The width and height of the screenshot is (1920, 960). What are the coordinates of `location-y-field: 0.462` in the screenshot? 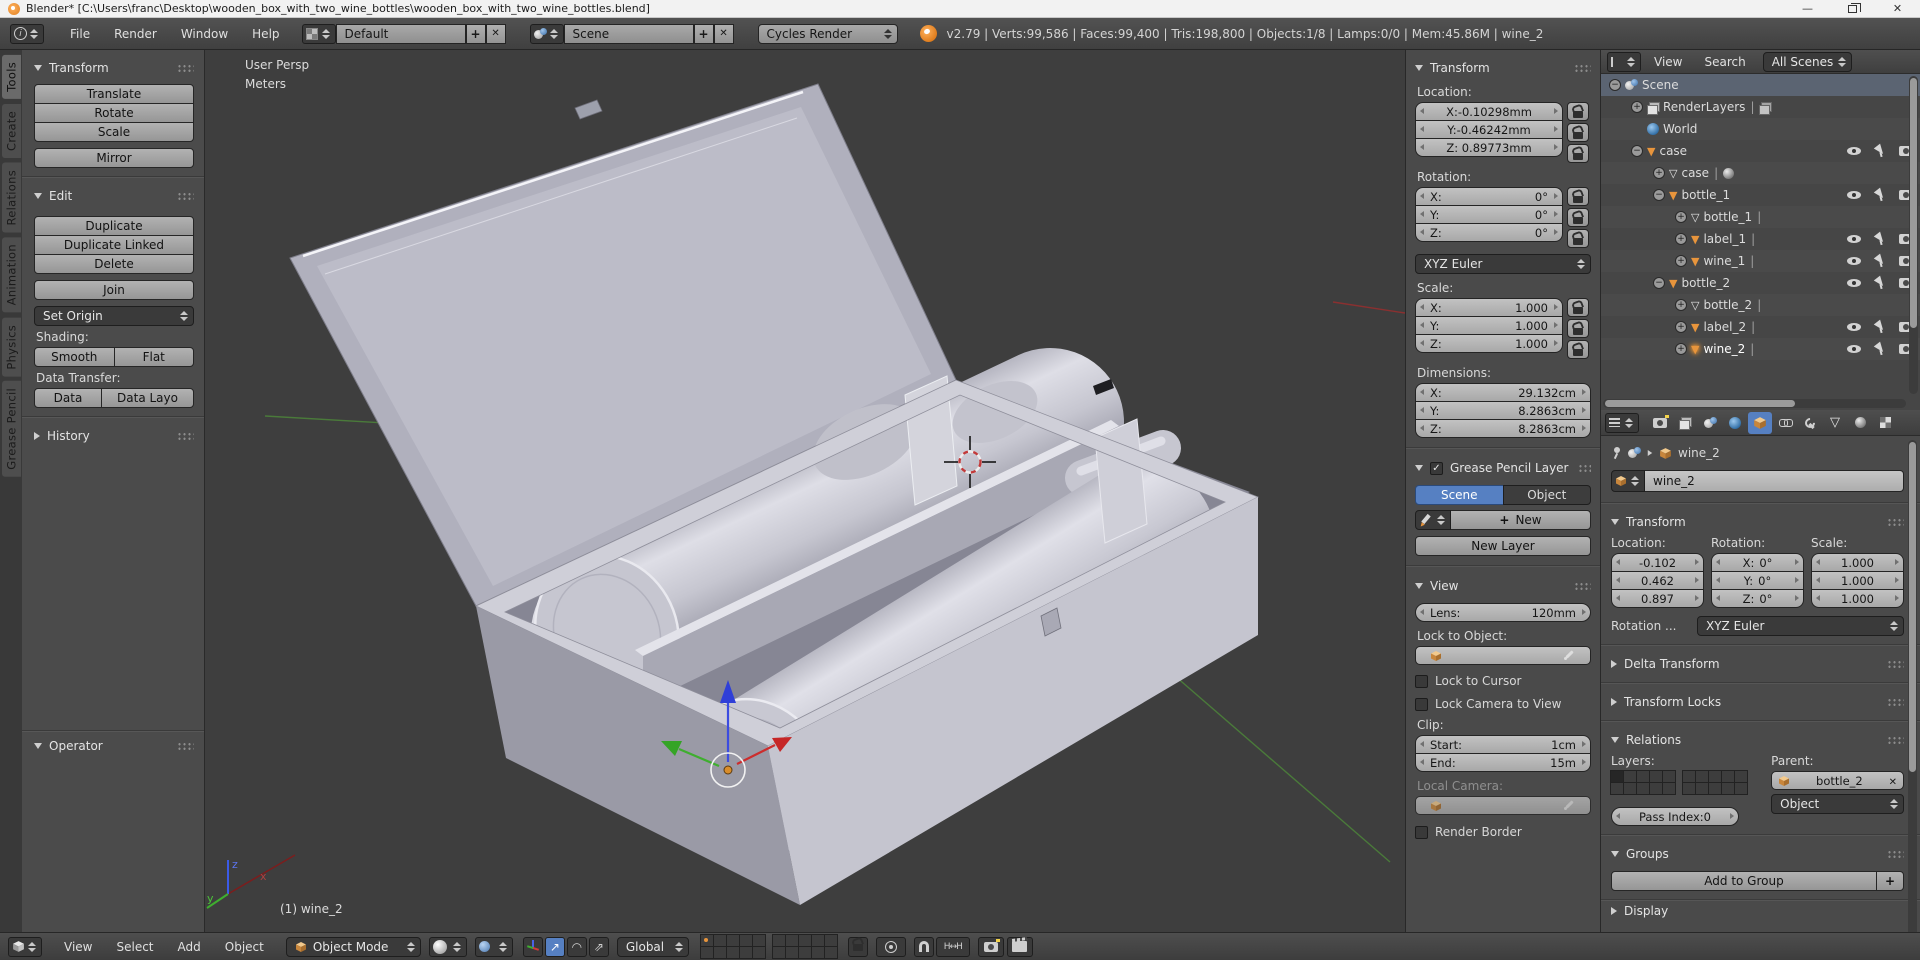 It's located at (1657, 580).